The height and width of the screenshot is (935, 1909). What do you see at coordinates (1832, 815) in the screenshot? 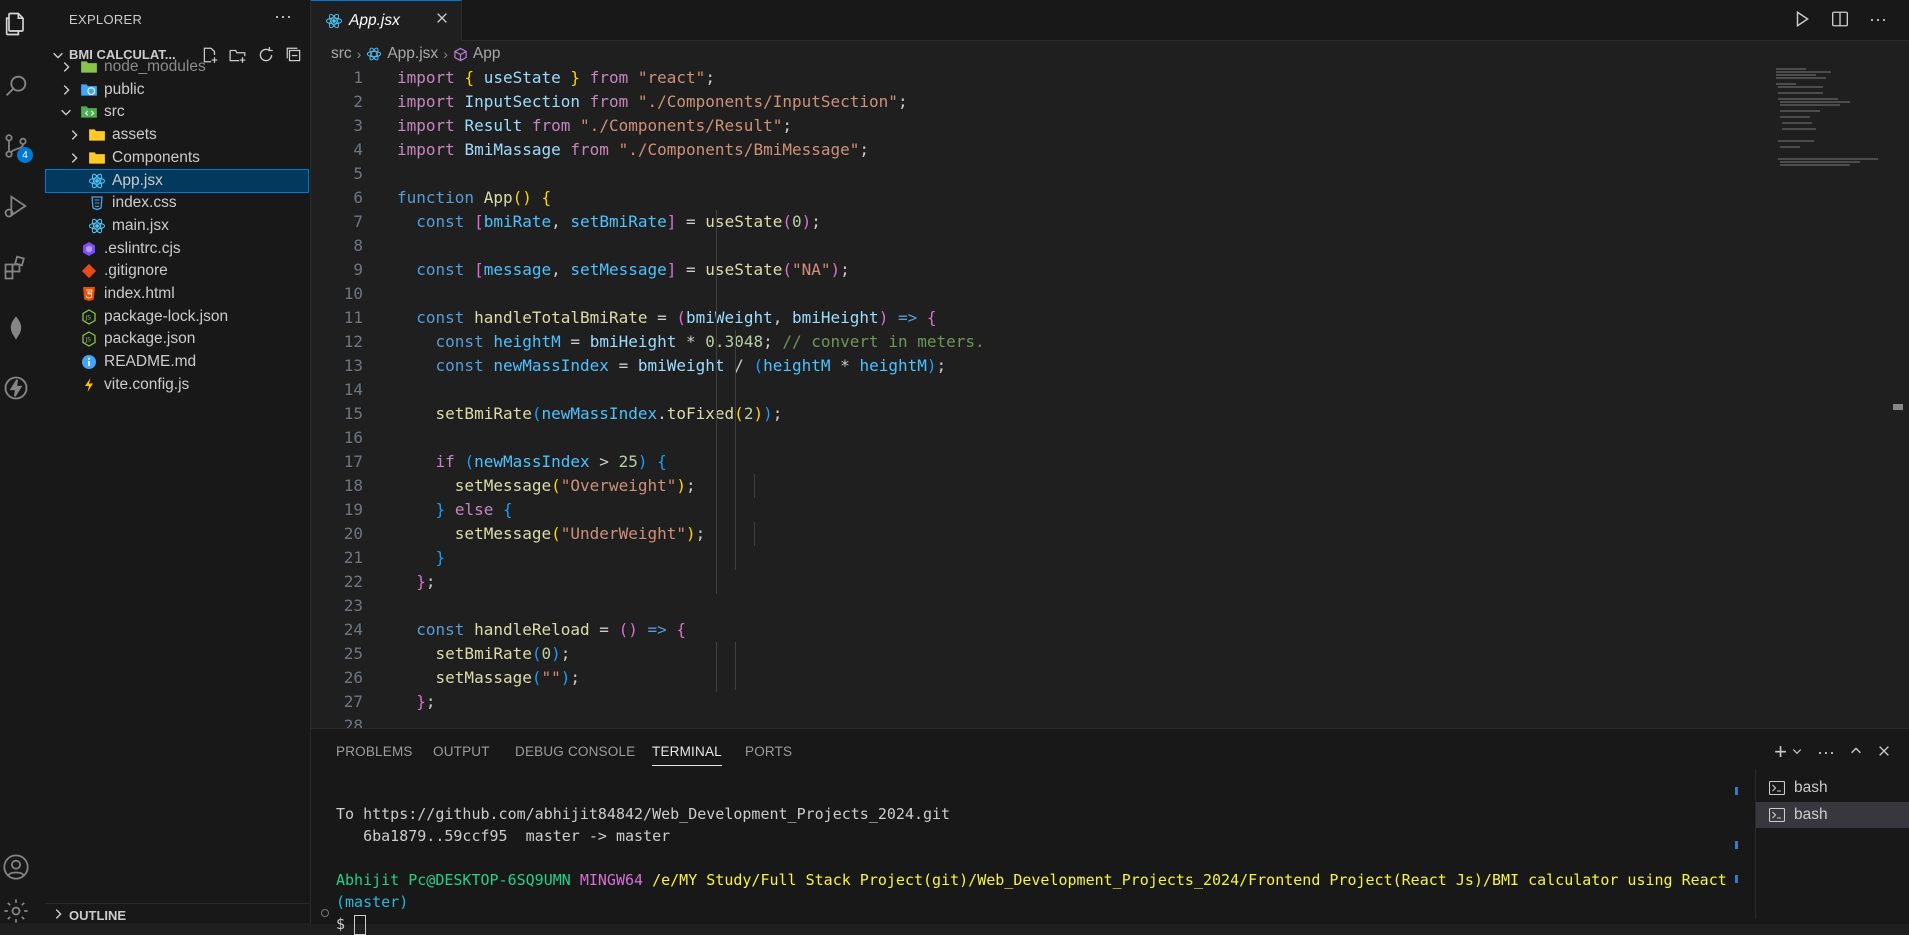
I see `terminal-tab-bash-2: bash` at bounding box center [1832, 815].